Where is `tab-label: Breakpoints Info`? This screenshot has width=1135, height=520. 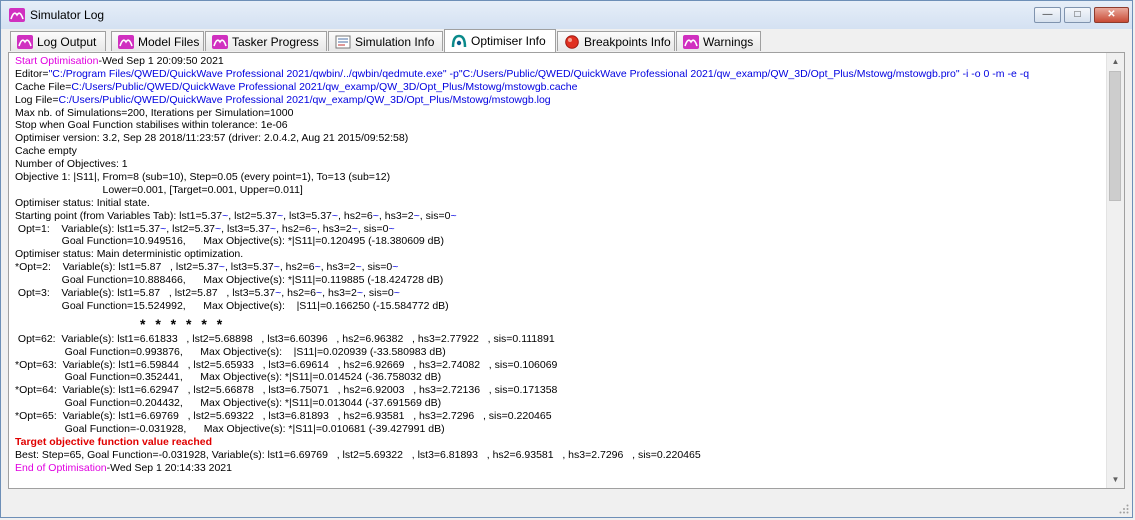 tab-label: Breakpoints Info is located at coordinates (627, 41).